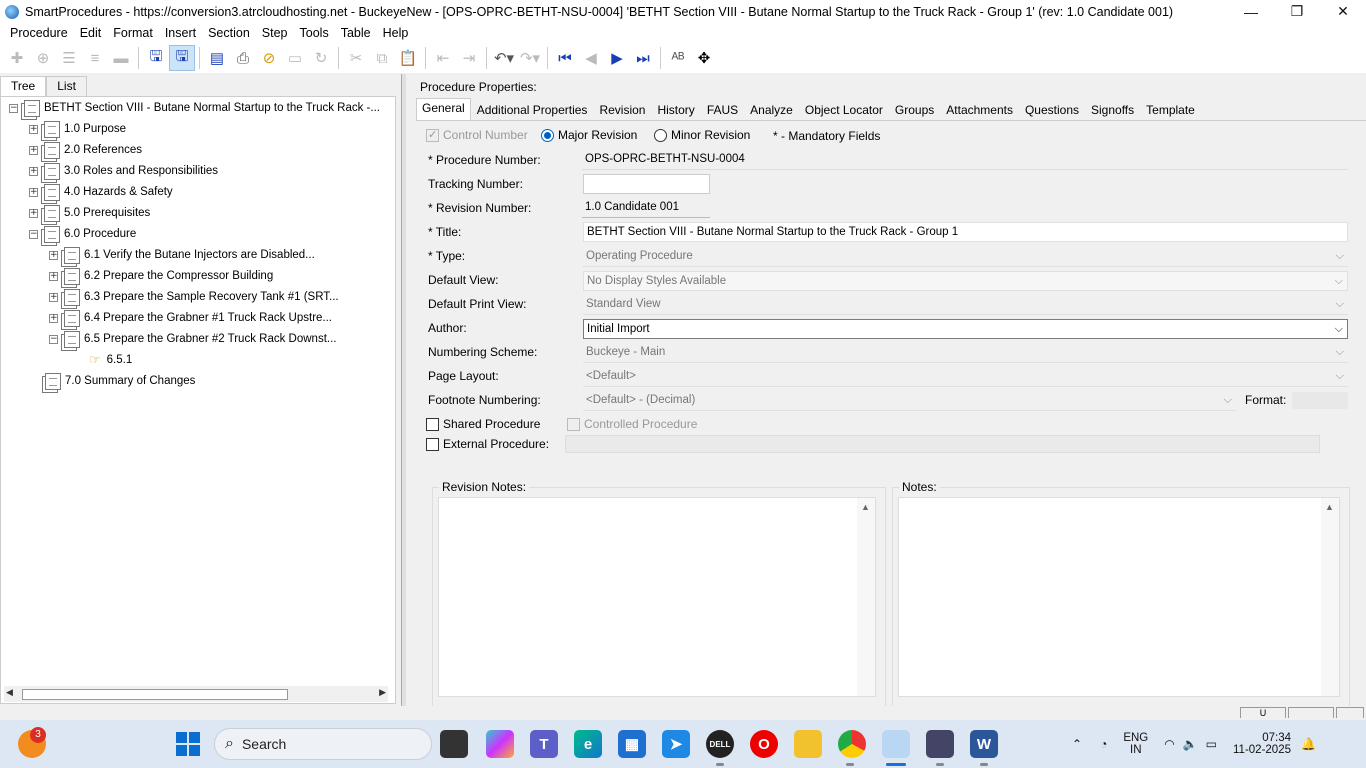 This screenshot has height=768, width=1366. Describe the element at coordinates (909, 401) in the screenshot. I see `footnote-numbering-select: <Default> - (Decimal) ⌵` at that location.